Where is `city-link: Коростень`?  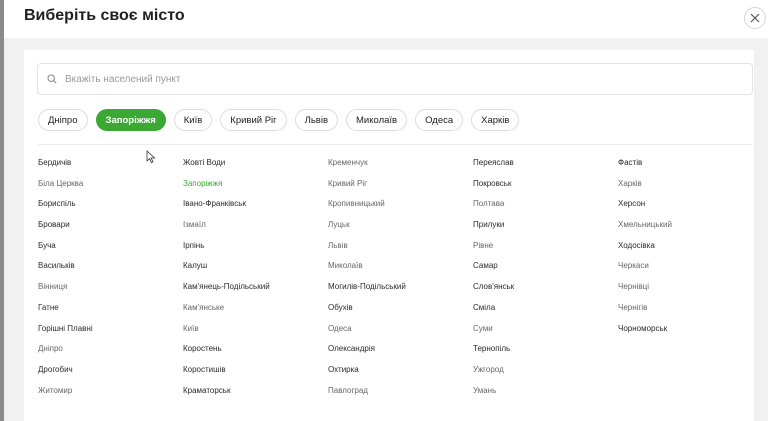
city-link: Коростень is located at coordinates (255, 354).